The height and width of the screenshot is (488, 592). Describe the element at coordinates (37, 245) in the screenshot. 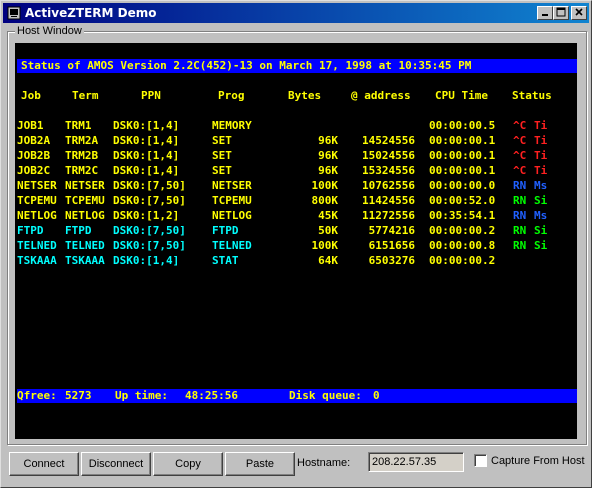

I see `cell-job: TELNED` at that location.